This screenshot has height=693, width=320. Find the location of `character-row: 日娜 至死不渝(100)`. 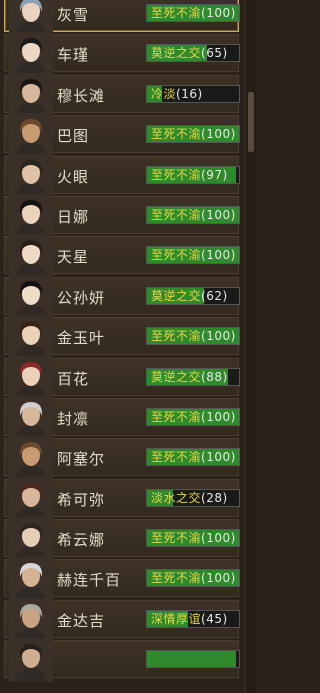

character-row: 日娜 至死不渝(100) is located at coordinates (122, 215).